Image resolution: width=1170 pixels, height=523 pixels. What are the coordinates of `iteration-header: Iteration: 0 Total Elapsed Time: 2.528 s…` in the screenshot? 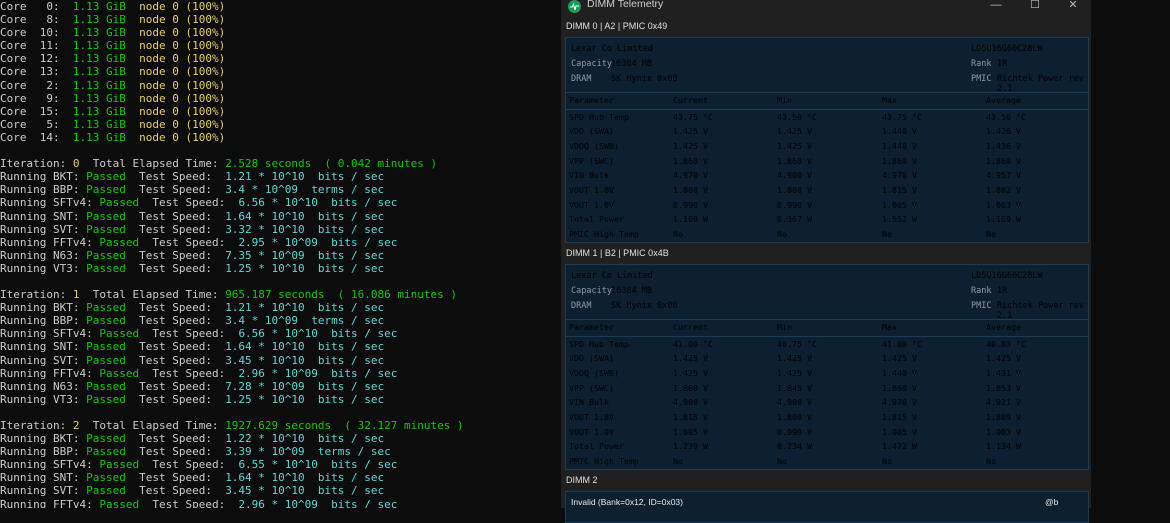 It's located at (280, 163).